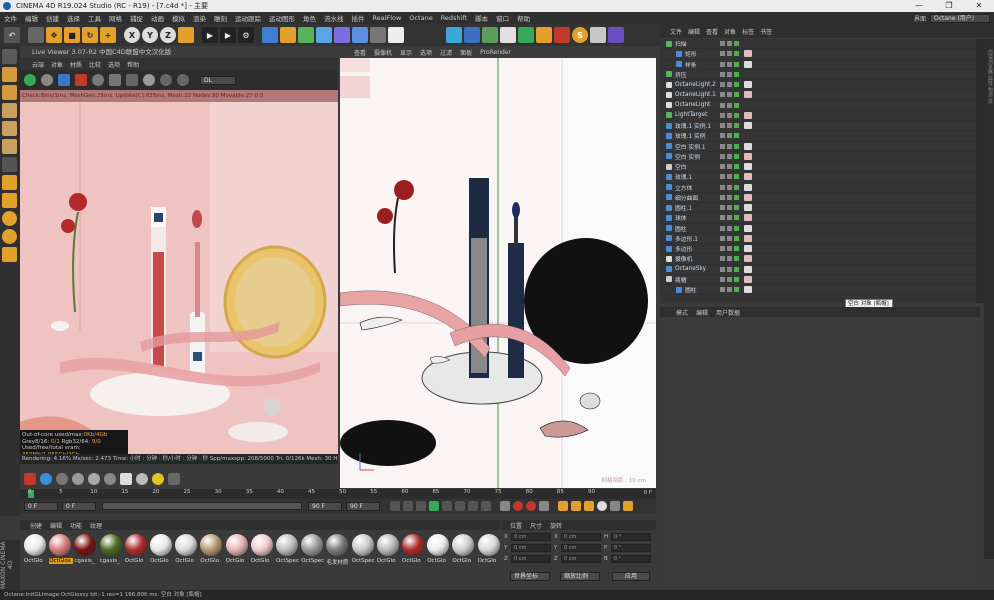 This screenshot has width=994, height=600. I want to click on move-icon: ✥, so click(54, 35).